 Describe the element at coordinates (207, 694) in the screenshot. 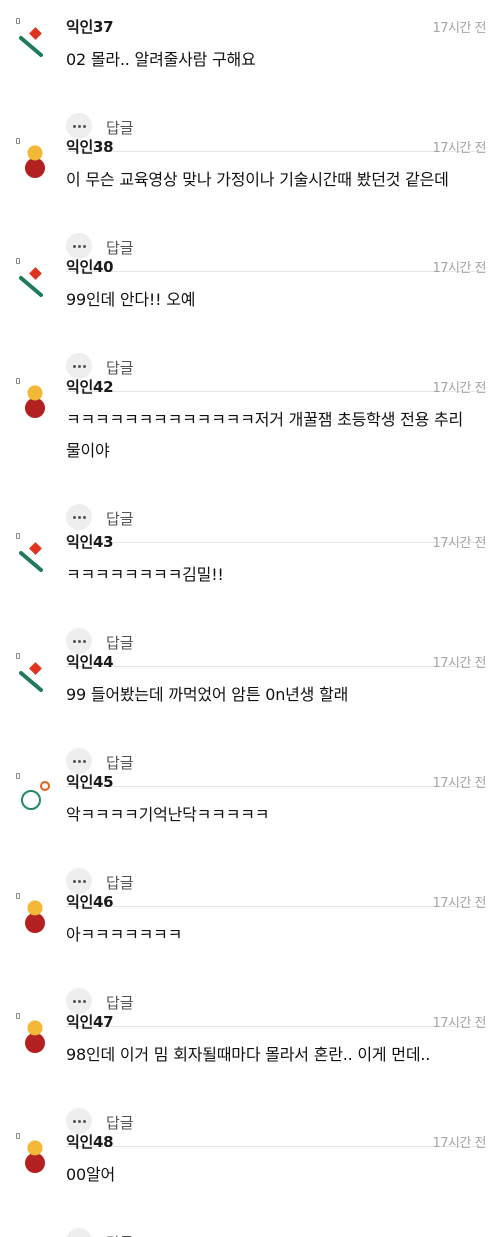

I see `comment-text: 99 들어봤는데 까먹었어 암튼 0n년생 할래` at that location.